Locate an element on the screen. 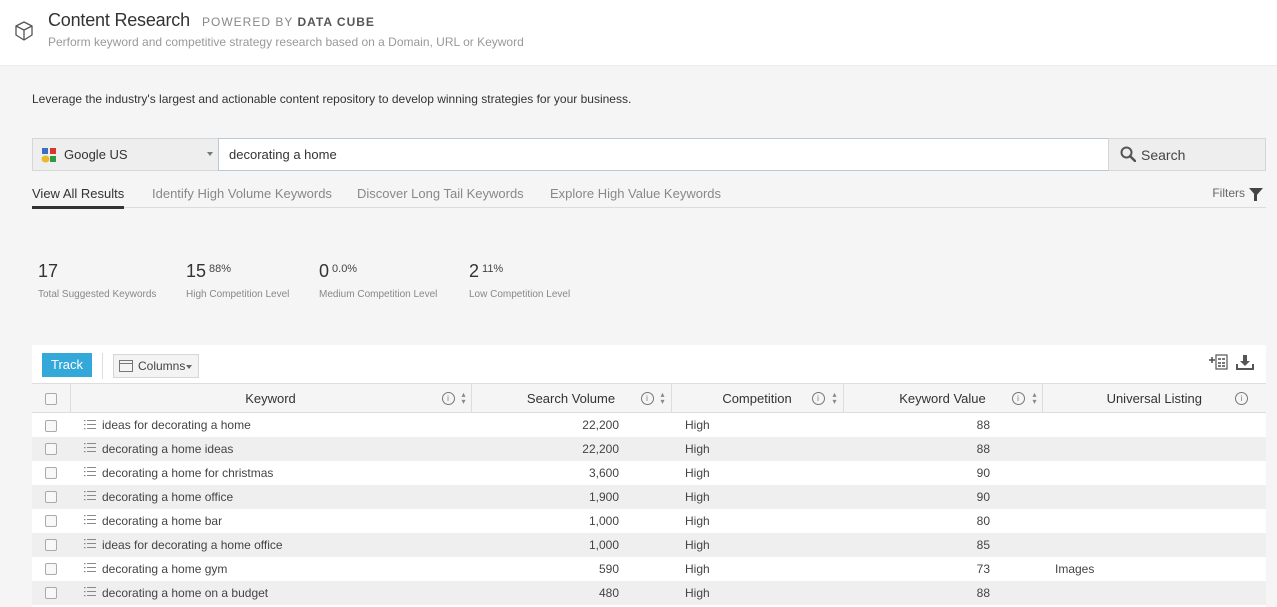 This screenshot has width=1277, height=607. powered-by-prefix: POWERED BY is located at coordinates (248, 22).